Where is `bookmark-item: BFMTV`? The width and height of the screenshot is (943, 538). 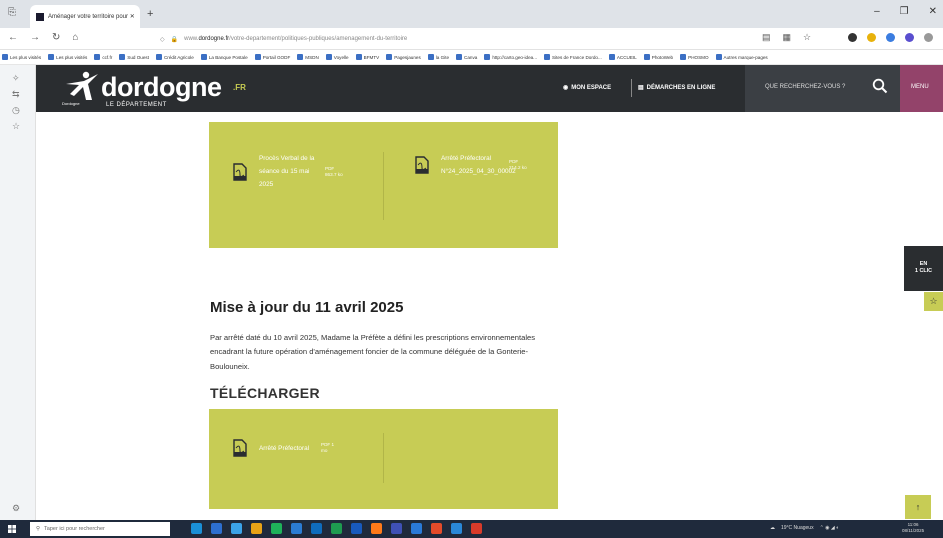
bookmark-item: BFMTV is located at coordinates (367, 57).